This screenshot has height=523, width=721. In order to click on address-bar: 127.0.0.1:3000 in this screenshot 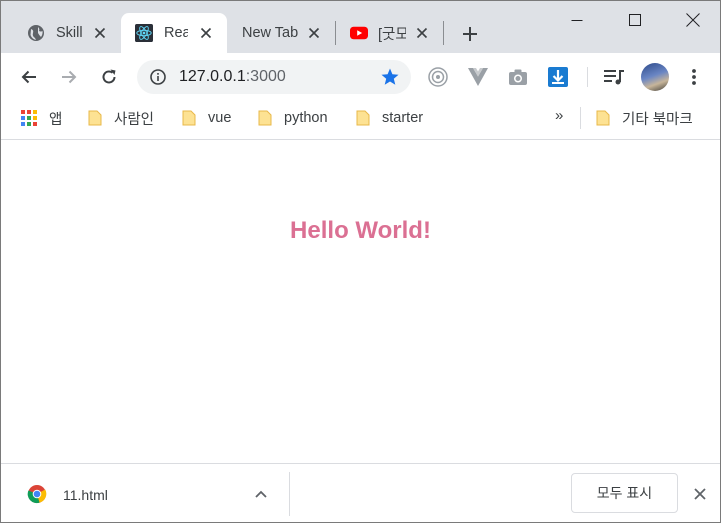, I will do `click(274, 77)`.